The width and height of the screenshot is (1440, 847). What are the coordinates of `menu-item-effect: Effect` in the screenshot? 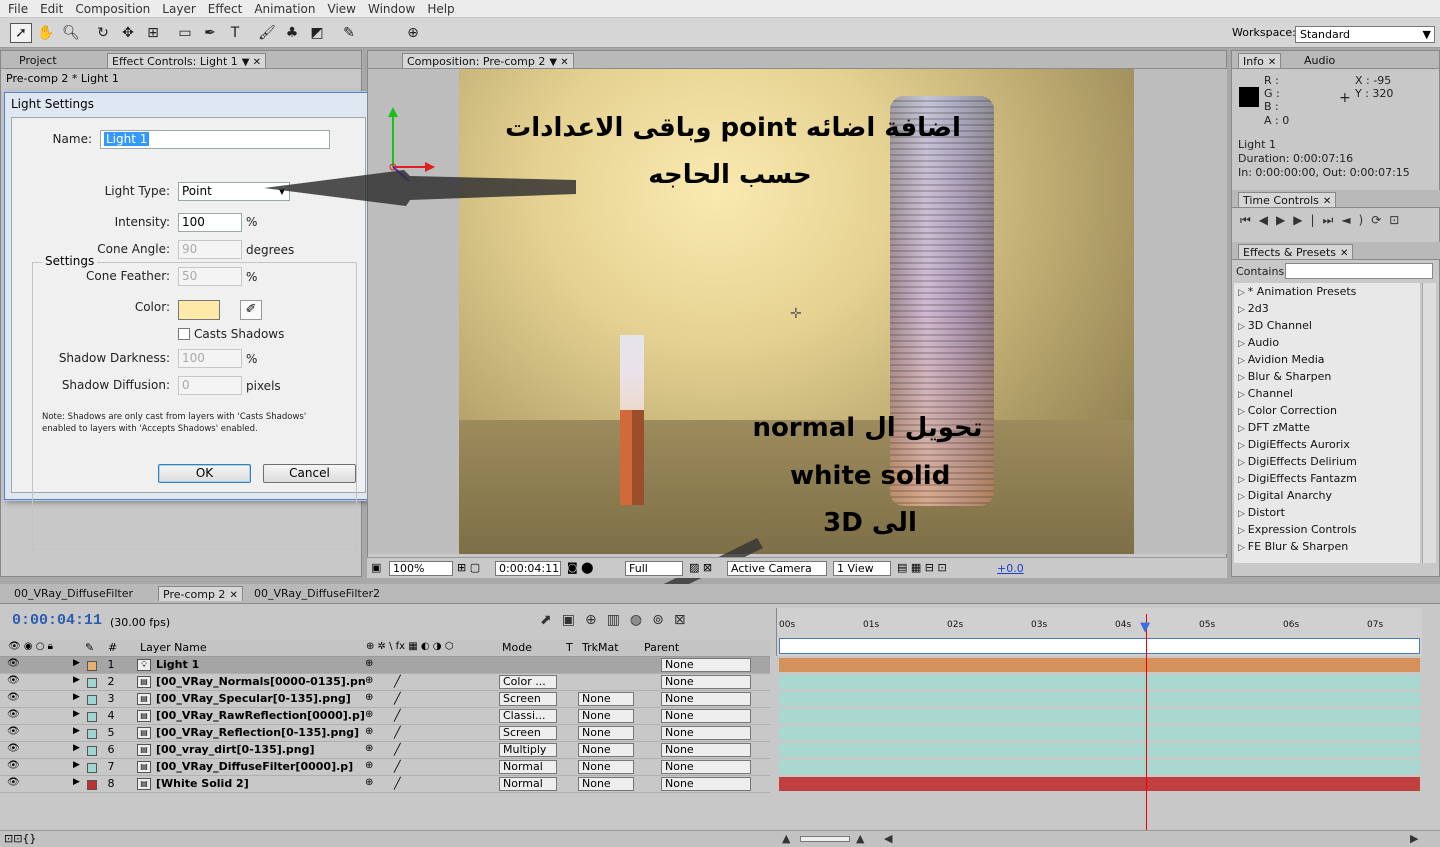 It's located at (225, 9).